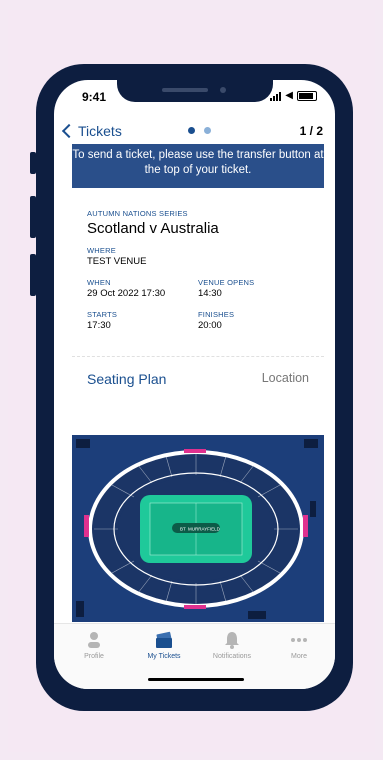  Describe the element at coordinates (223, 90) in the screenshot. I see `camera` at that location.